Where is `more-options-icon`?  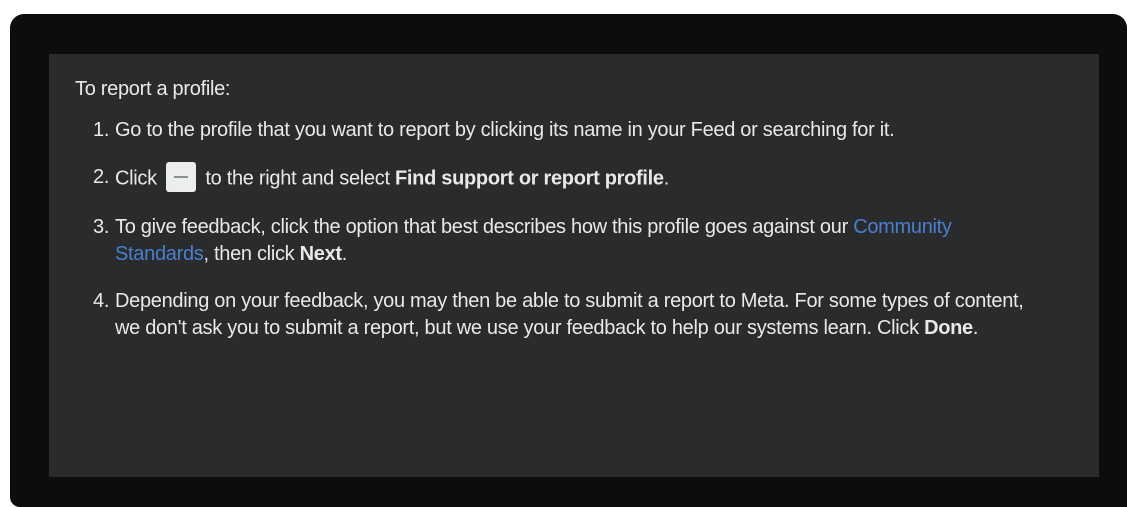 more-options-icon is located at coordinates (181, 177).